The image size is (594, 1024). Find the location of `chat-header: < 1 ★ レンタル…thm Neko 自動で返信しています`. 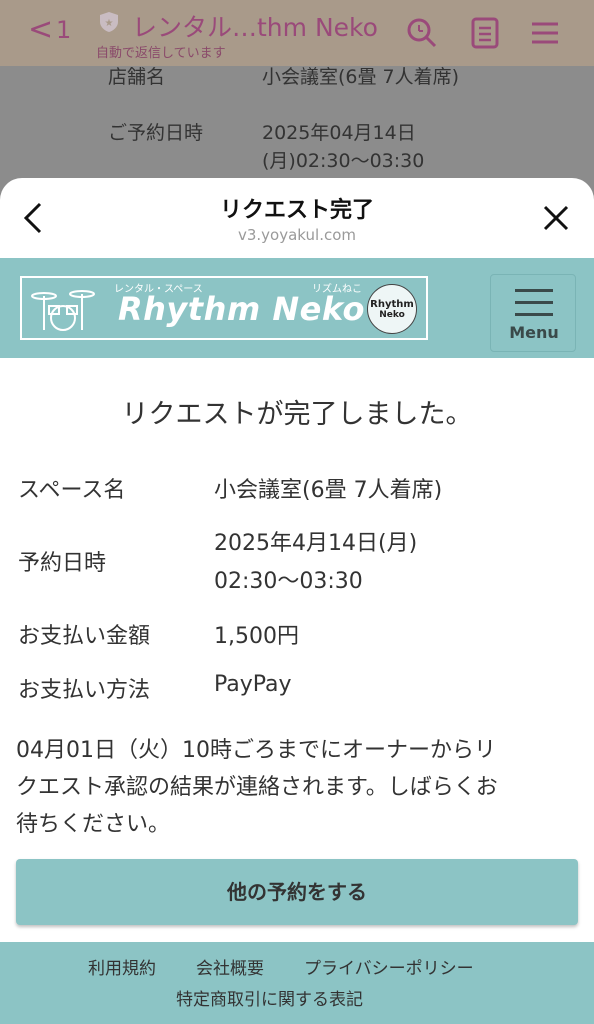

chat-header: < 1 ★ レンタル…thm Neko 自動で返信しています is located at coordinates (297, 33).